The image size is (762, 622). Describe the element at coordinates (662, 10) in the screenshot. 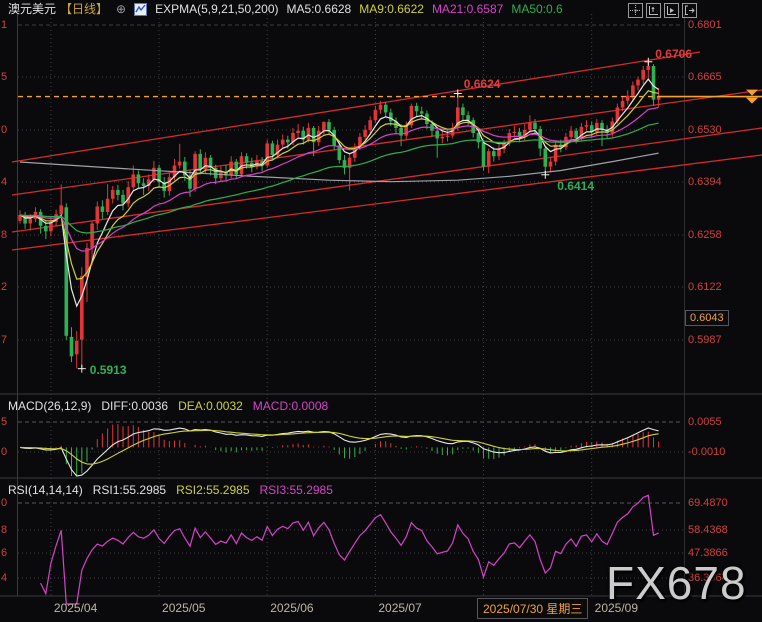

I see `chart-toolbar` at that location.